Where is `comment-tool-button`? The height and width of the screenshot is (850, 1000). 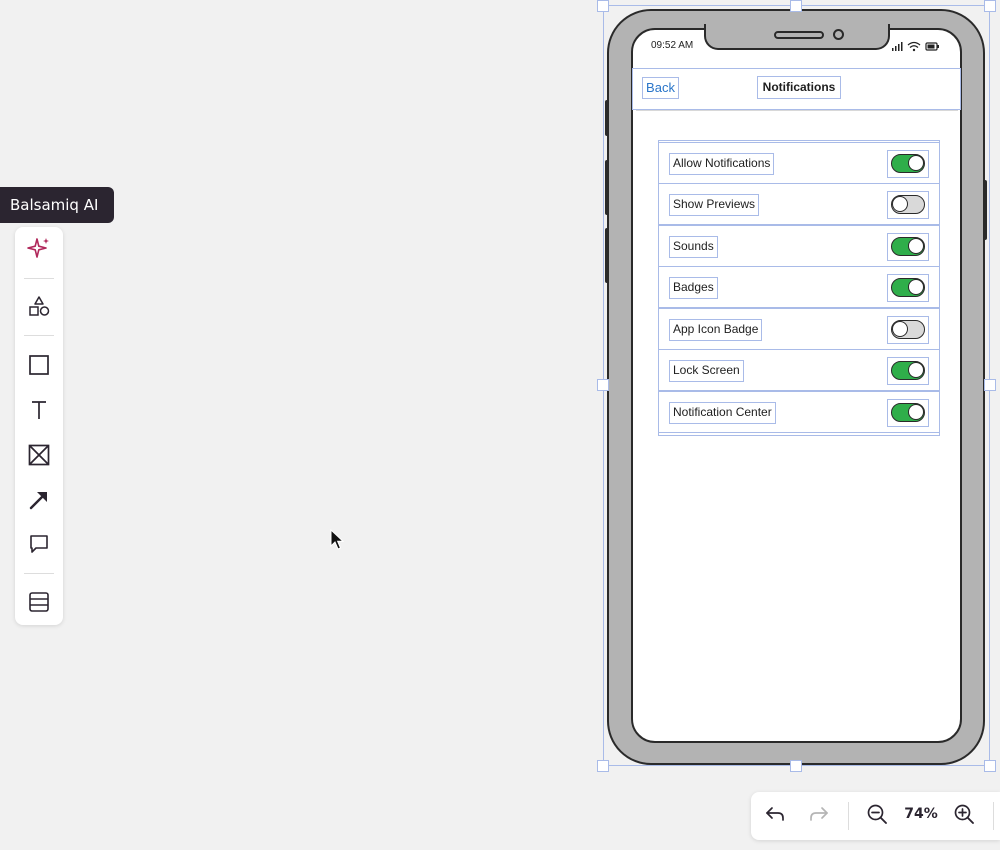 comment-tool-button is located at coordinates (39, 544).